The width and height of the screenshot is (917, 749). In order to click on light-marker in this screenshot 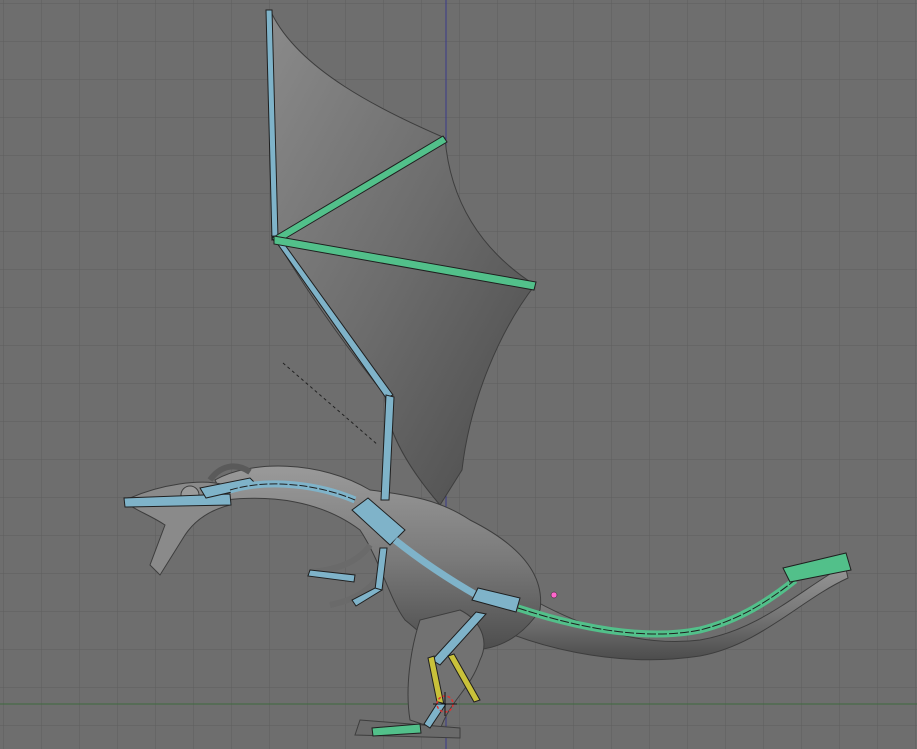, I will do `click(554, 595)`.